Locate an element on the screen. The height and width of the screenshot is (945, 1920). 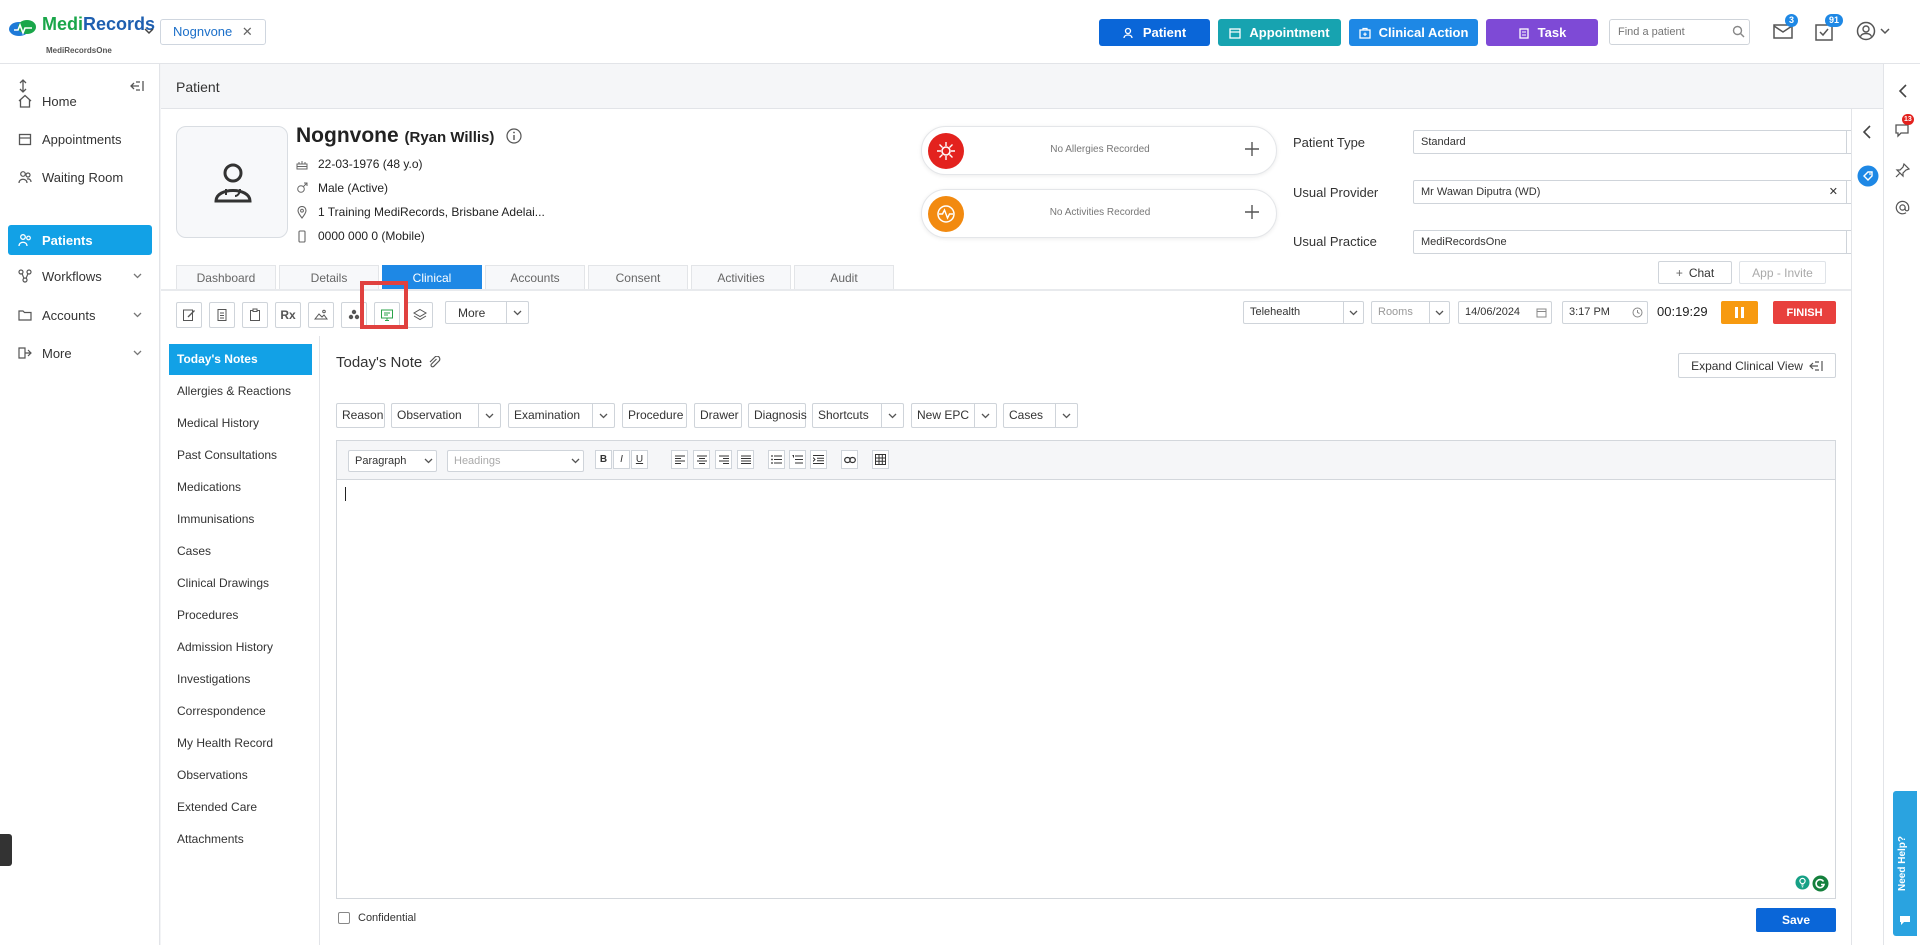
observation-select: Observation is located at coordinates (446, 415).